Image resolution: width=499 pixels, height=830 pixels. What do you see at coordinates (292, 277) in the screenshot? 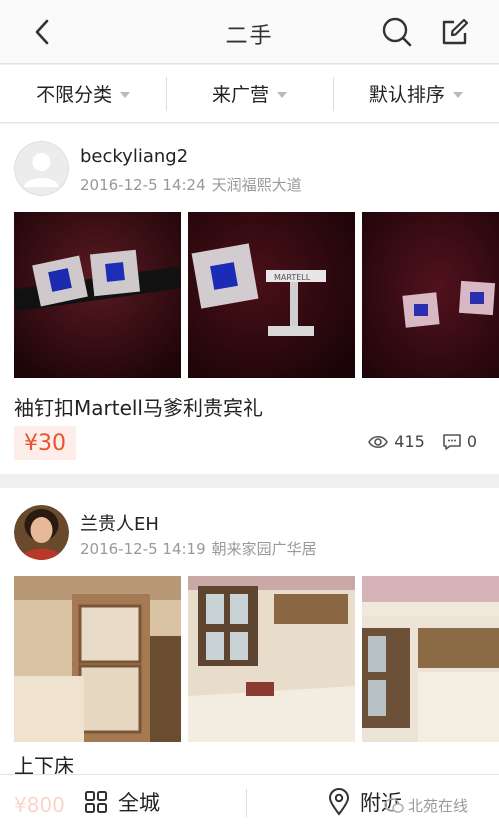
I see `svg-text: MARTELL` at bounding box center [292, 277].